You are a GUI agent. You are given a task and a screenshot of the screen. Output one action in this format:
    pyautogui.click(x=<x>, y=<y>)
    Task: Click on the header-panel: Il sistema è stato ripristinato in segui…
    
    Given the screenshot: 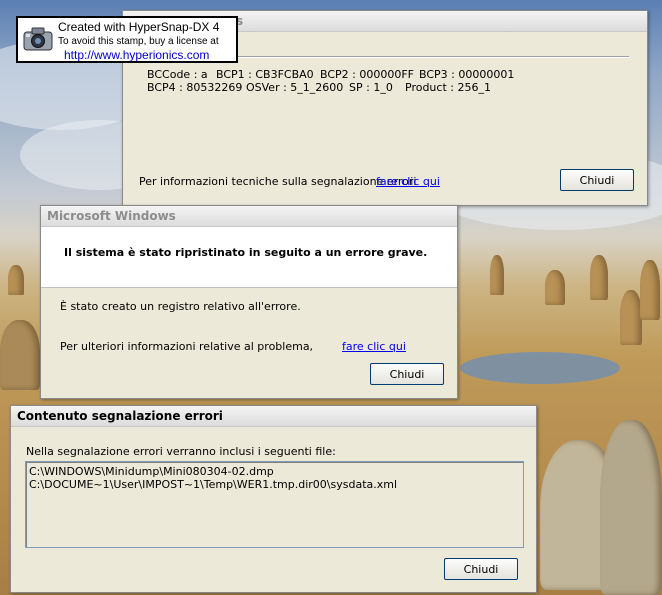 What is the action you would take?
    pyautogui.click(x=249, y=257)
    